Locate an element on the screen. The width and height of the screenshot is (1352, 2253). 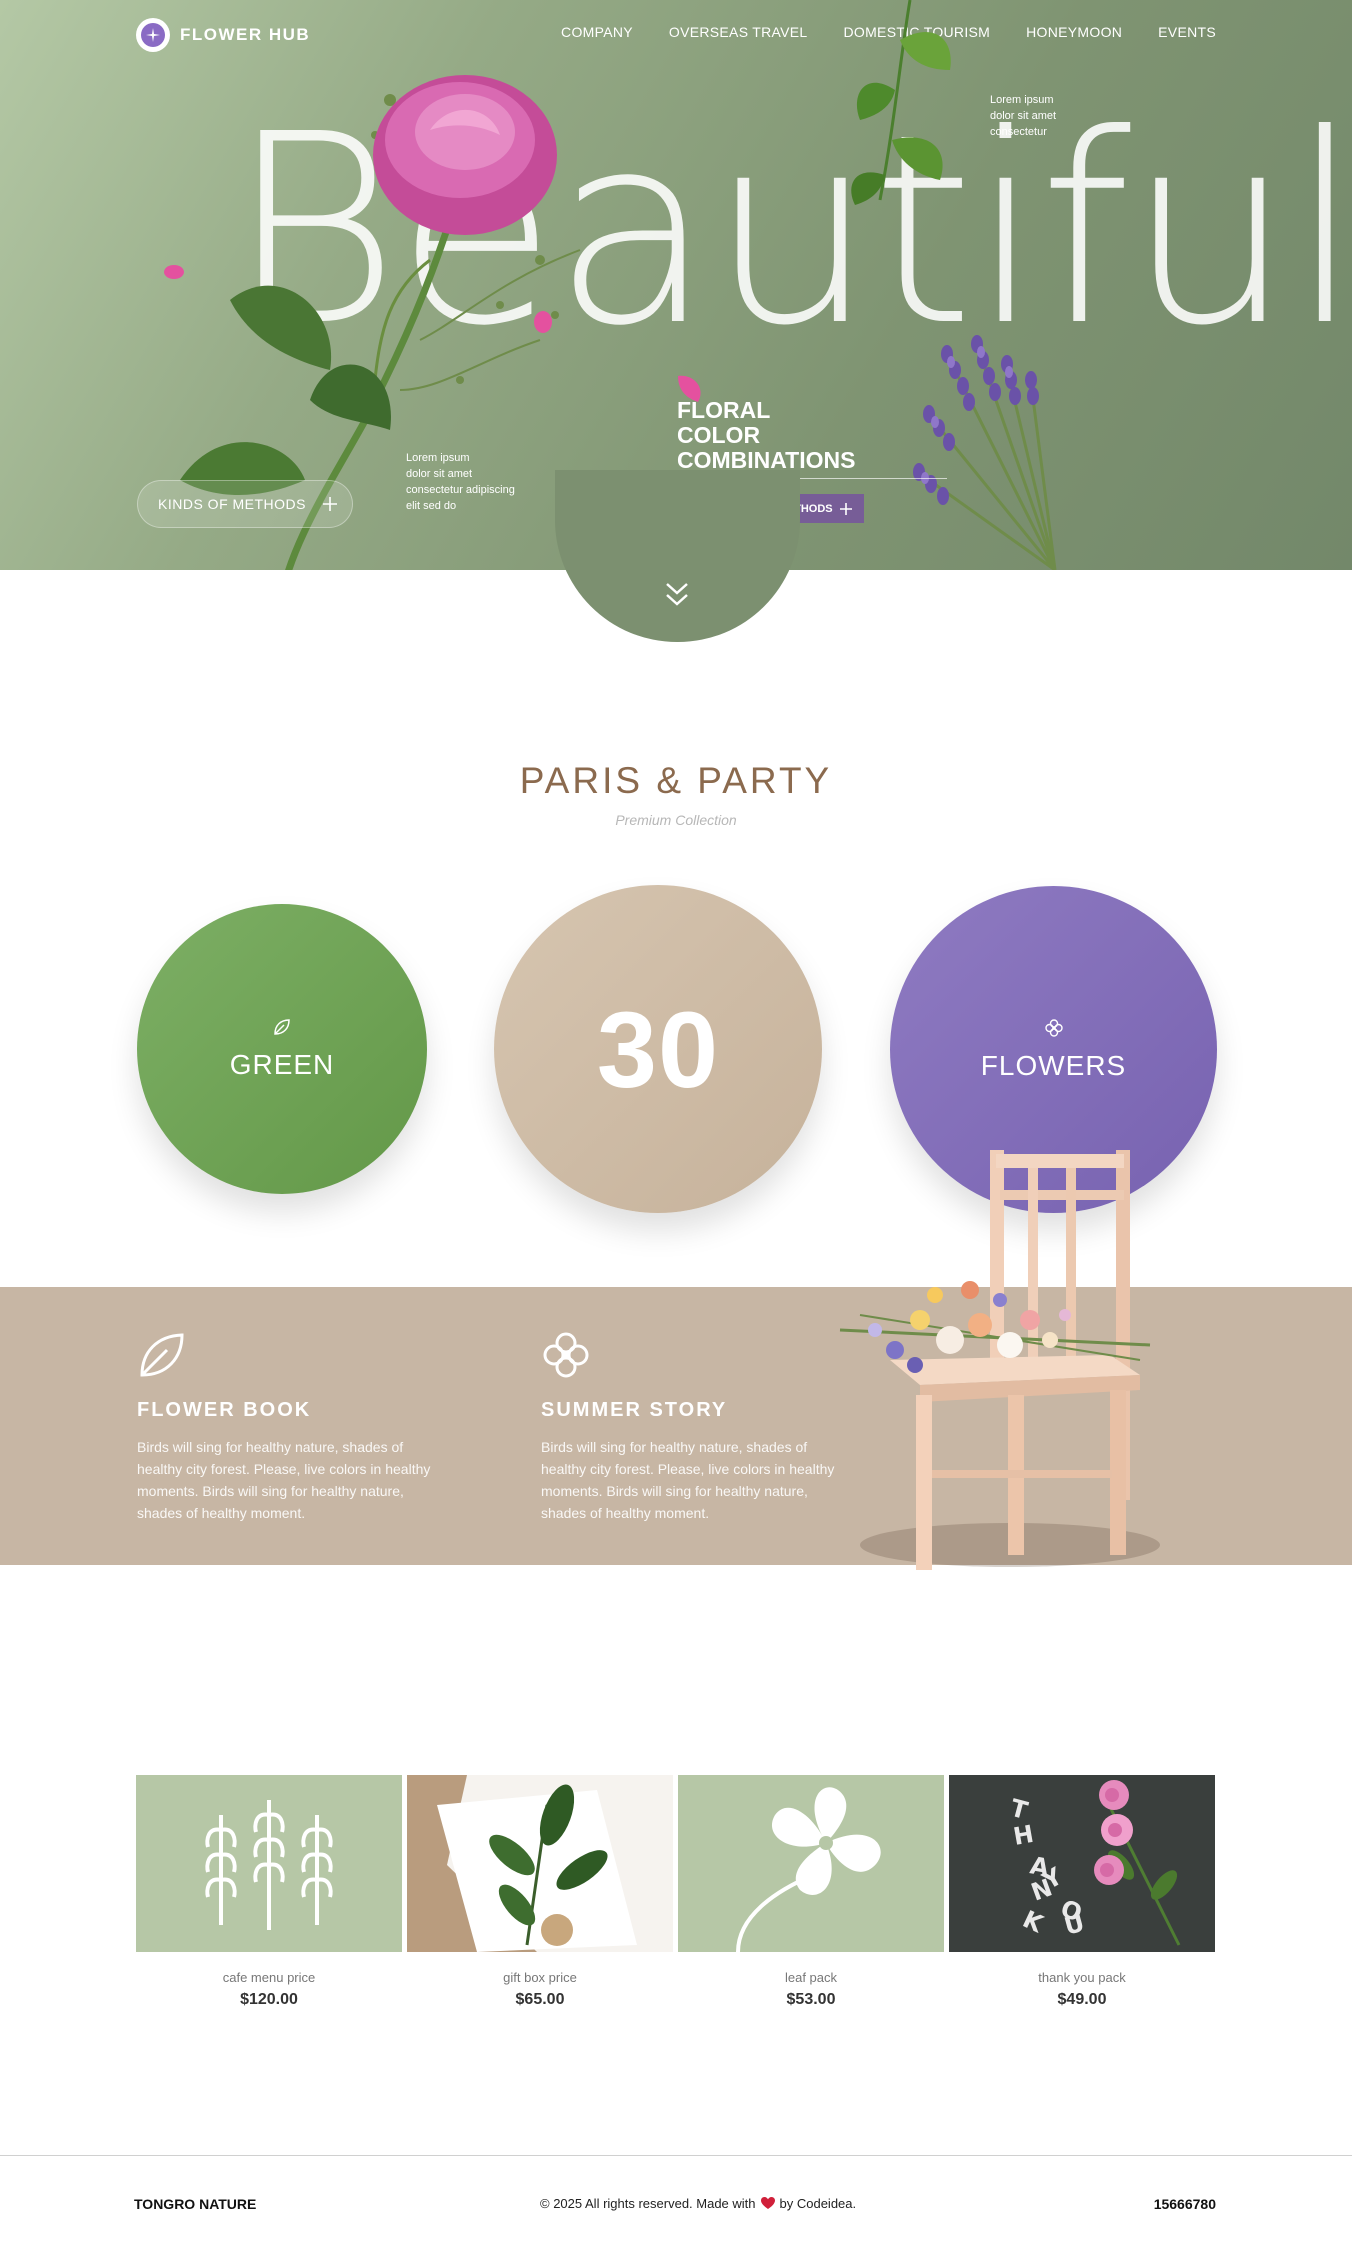
scroll-down-tab is located at coordinates (677, 556).